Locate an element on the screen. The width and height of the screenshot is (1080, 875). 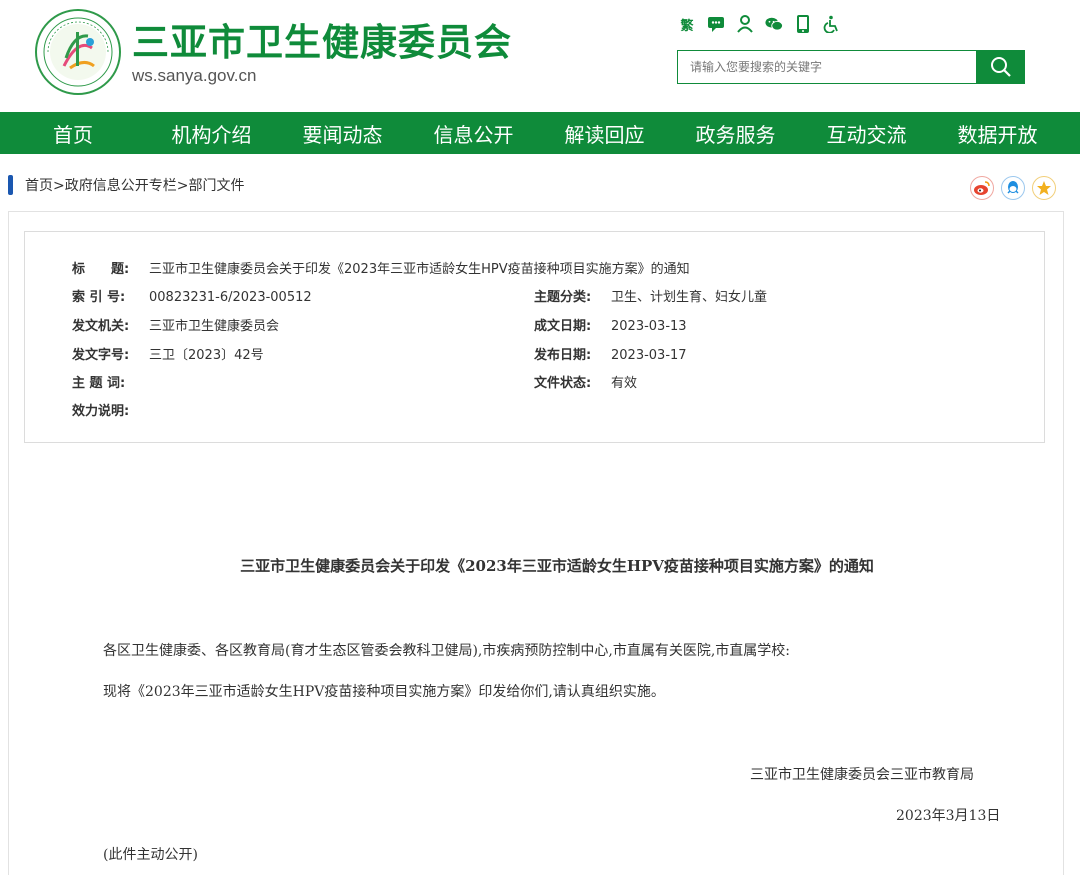
meta-docno-label: 发文字号: is located at coordinates (101, 355).